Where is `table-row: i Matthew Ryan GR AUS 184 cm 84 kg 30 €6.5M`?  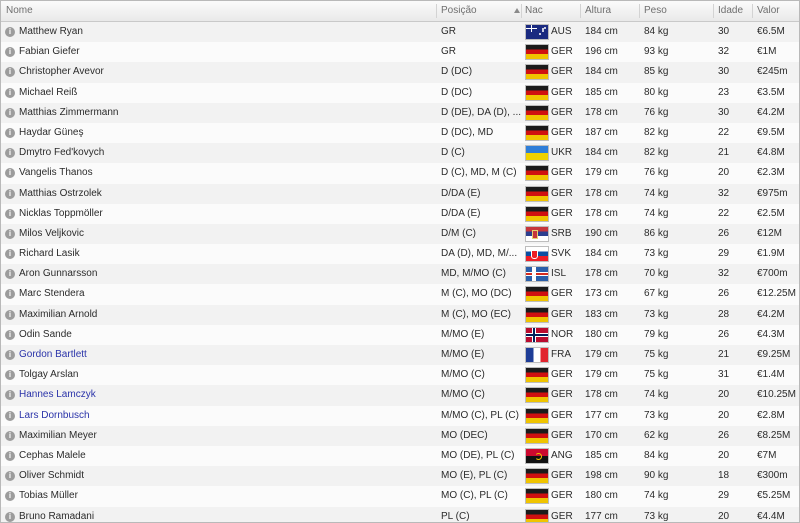 table-row: i Matthew Ryan GR AUS 184 cm 84 kg 30 €6.5M is located at coordinates (400, 32).